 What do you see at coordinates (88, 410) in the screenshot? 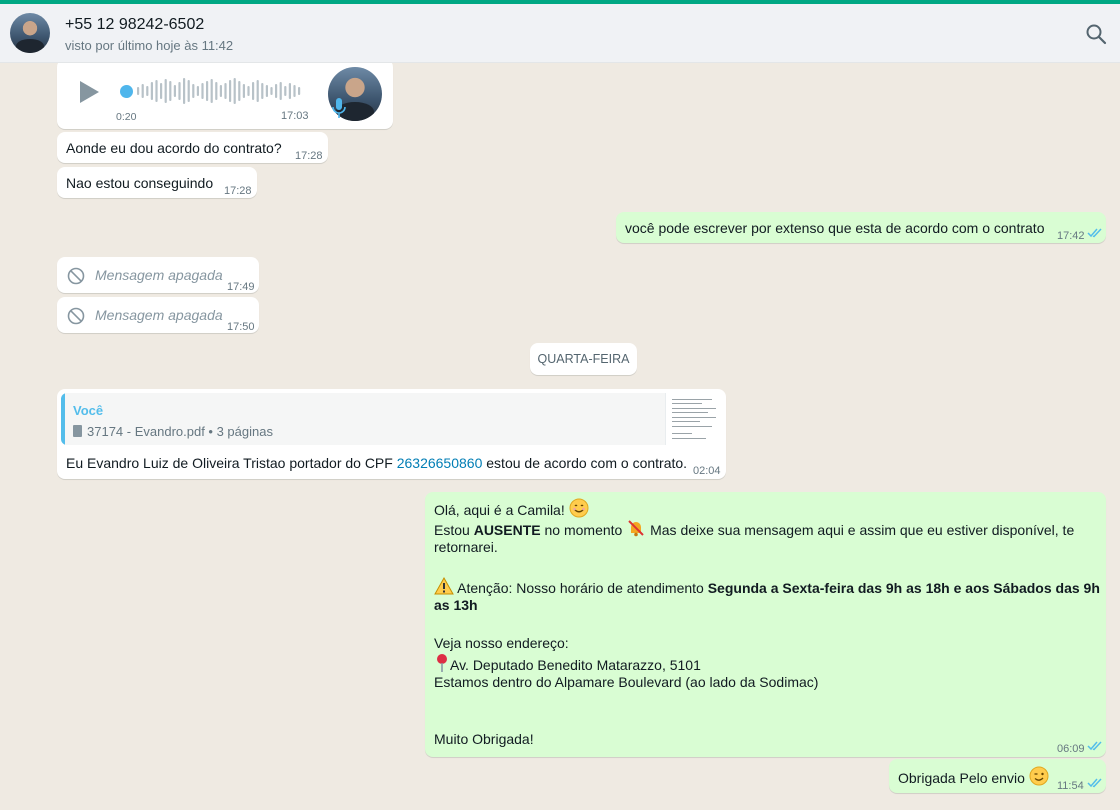
I see `quoted-author: Você` at bounding box center [88, 410].